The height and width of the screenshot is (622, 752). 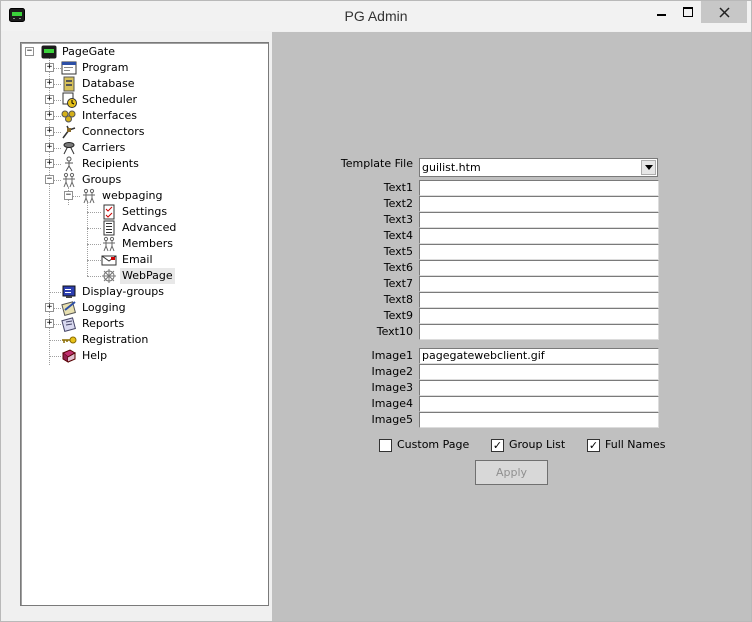 I want to click on members-icon, so click(x=109, y=244).